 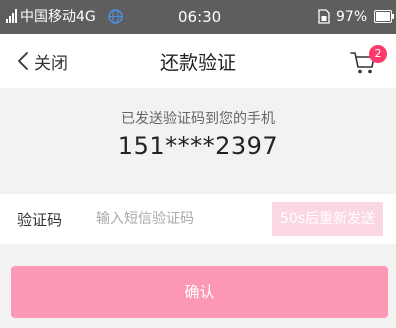 What do you see at coordinates (58, 17) in the screenshot?
I see `carrier-name: 中国移动4G` at bounding box center [58, 17].